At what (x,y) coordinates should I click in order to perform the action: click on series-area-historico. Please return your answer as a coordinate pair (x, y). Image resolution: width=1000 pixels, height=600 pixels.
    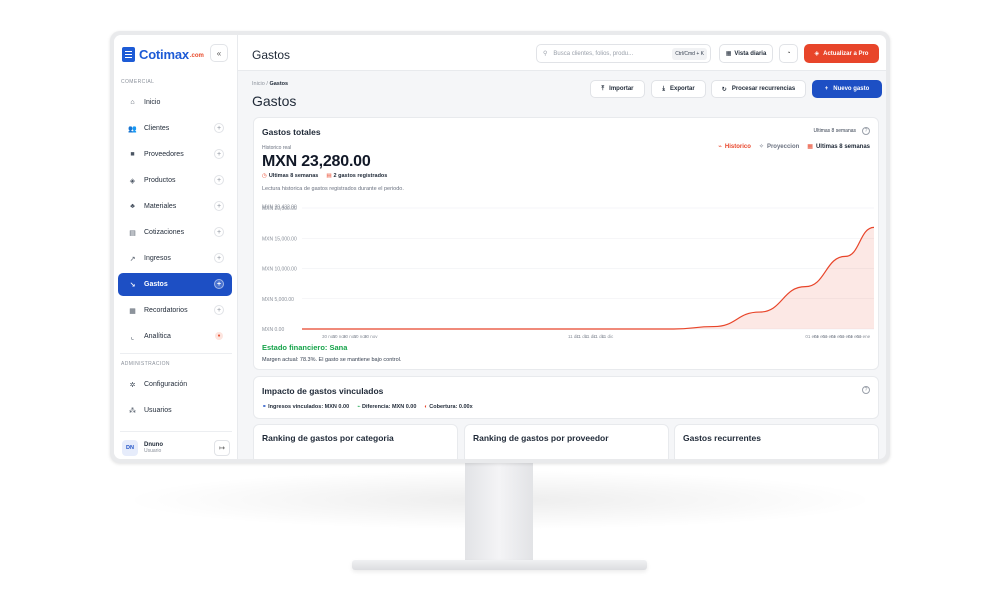
    Looking at the image, I should click on (588, 278).